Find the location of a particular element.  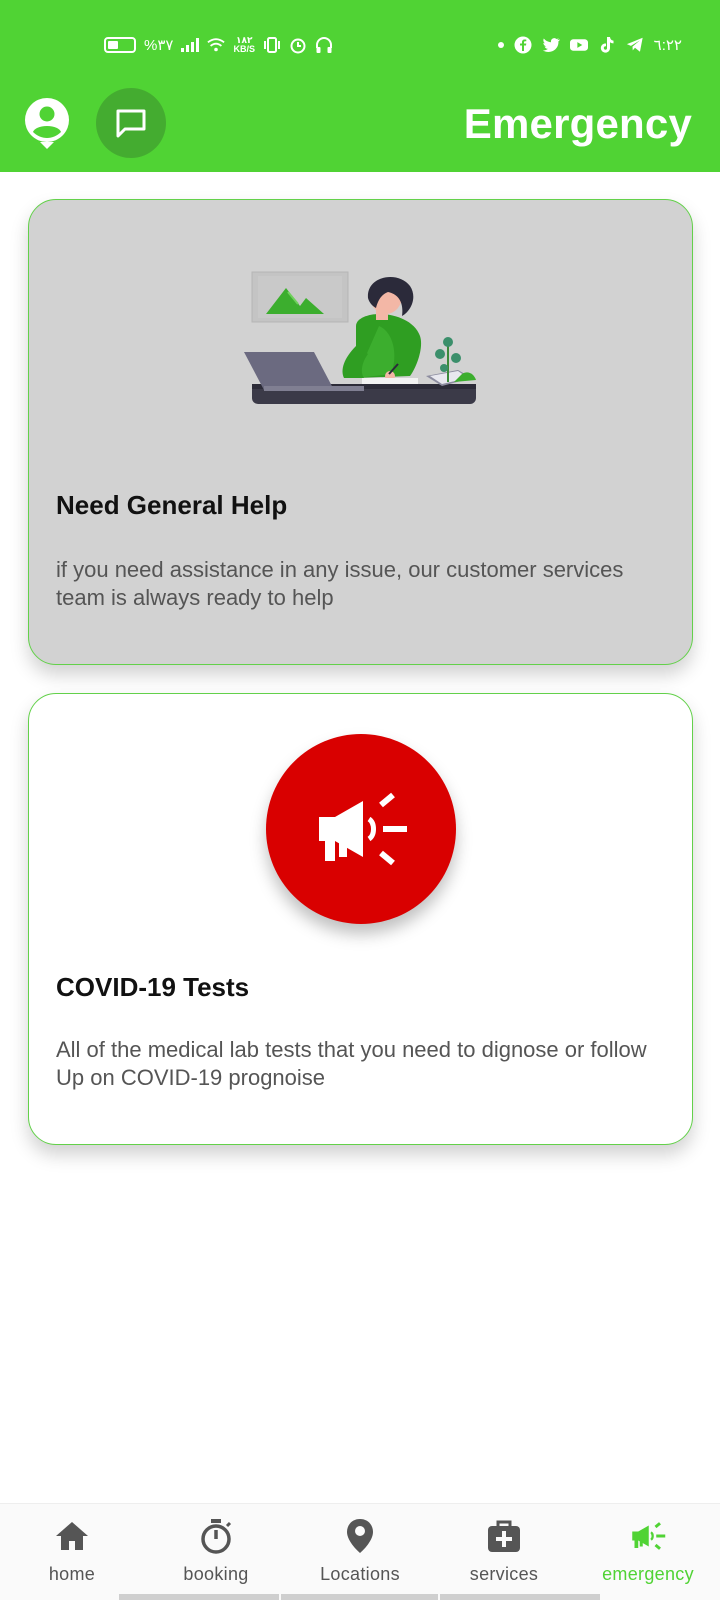

telegram-icon is located at coordinates (635, 45).